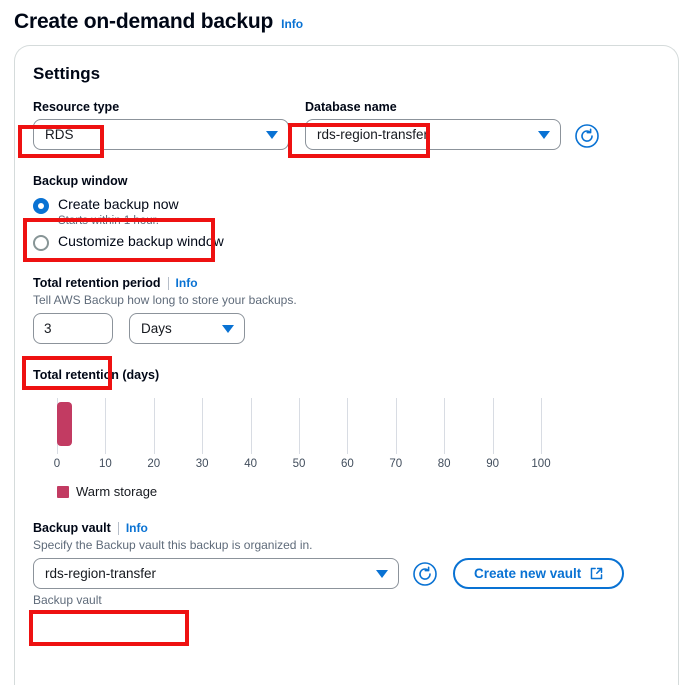 The width and height of the screenshot is (693, 685). I want to click on radio-sublabel: Starts within 1 hour., so click(108, 221).